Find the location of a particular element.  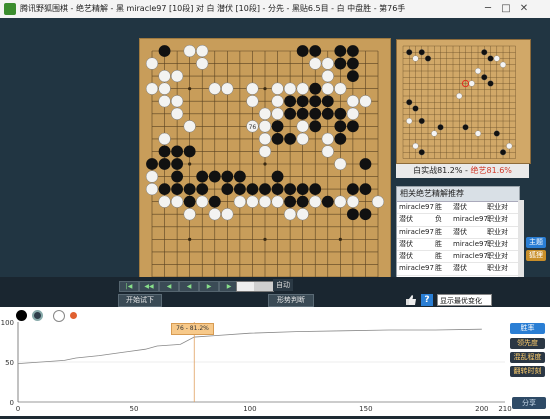

orange-radio-icon is located at coordinates (73, 315).